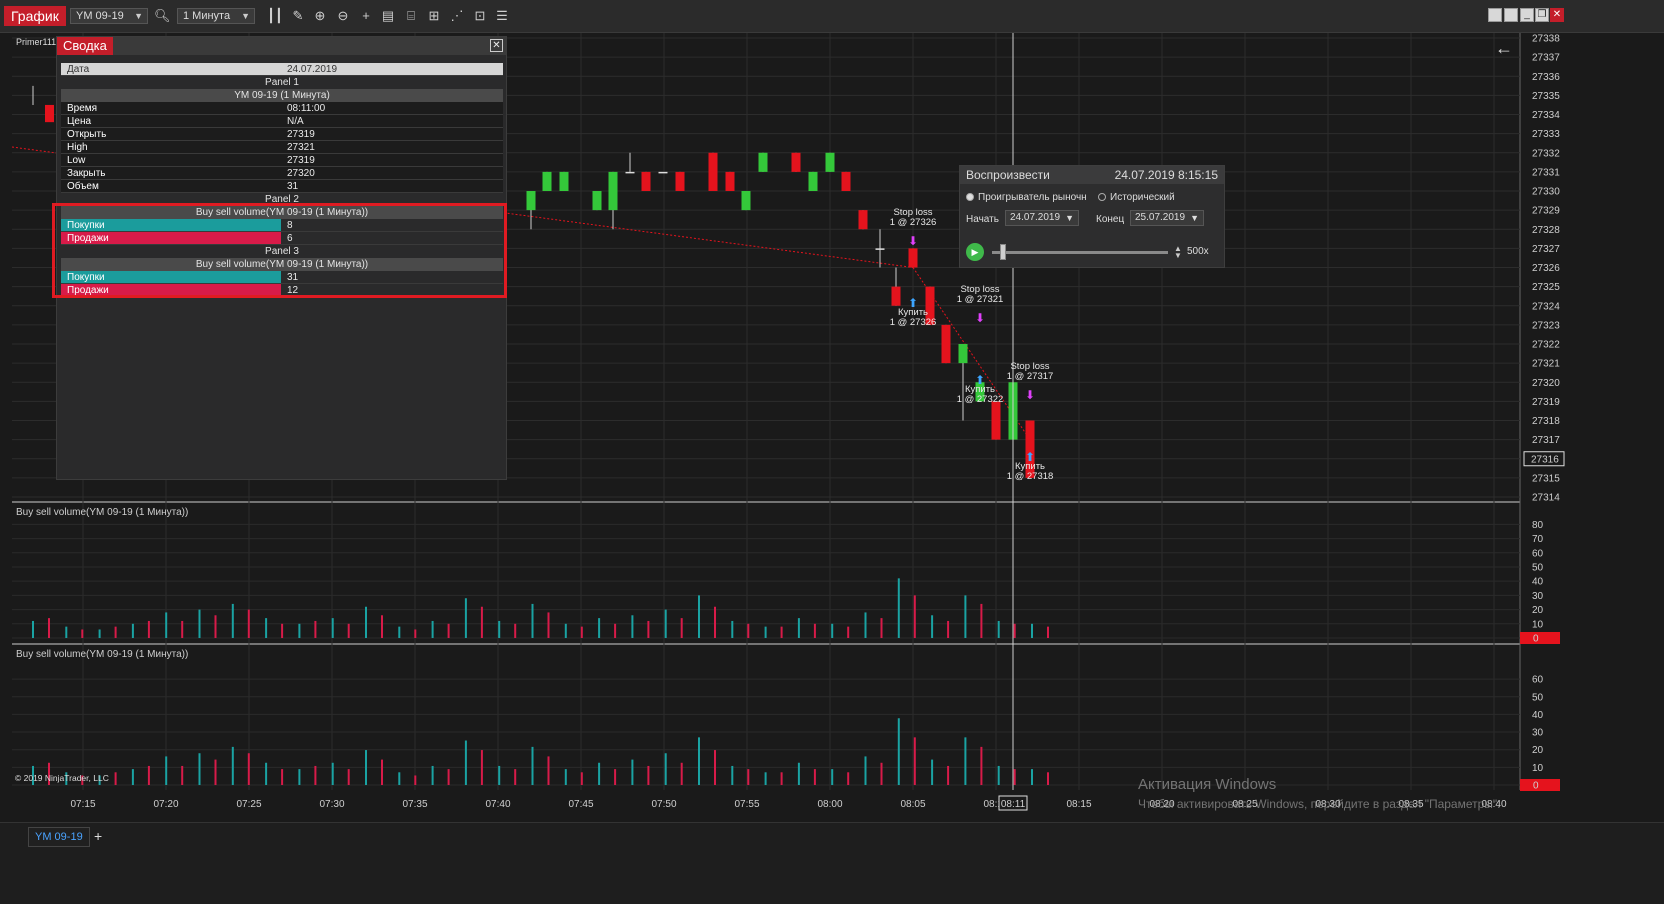 This screenshot has width=1664, height=904. What do you see at coordinates (100, 16) in the screenshot?
I see `instrument-select-value: YM 09-19` at bounding box center [100, 16].